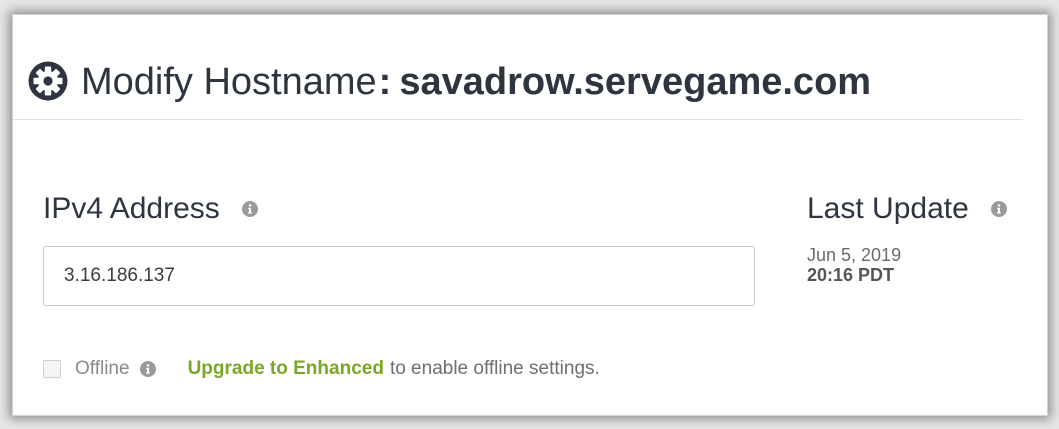 This screenshot has height=429, width=1059. Describe the element at coordinates (494, 368) in the screenshot. I see `upgrade-description: to enable offline settings.` at that location.